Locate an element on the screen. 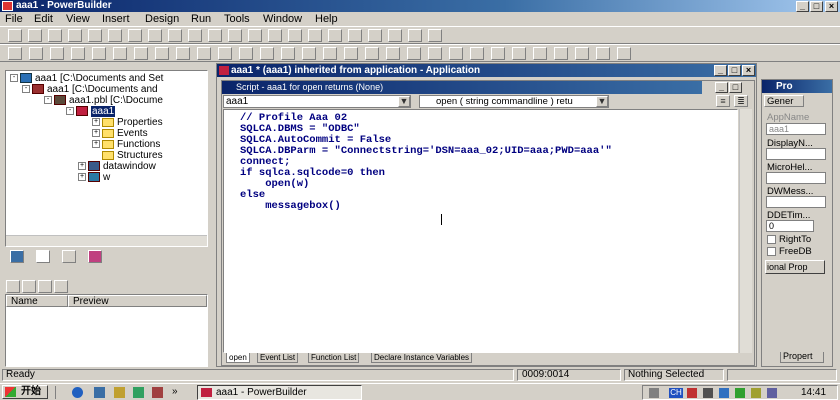 The width and height of the screenshot is (840, 400). ddetimeout-field: 0 is located at coordinates (790, 226).